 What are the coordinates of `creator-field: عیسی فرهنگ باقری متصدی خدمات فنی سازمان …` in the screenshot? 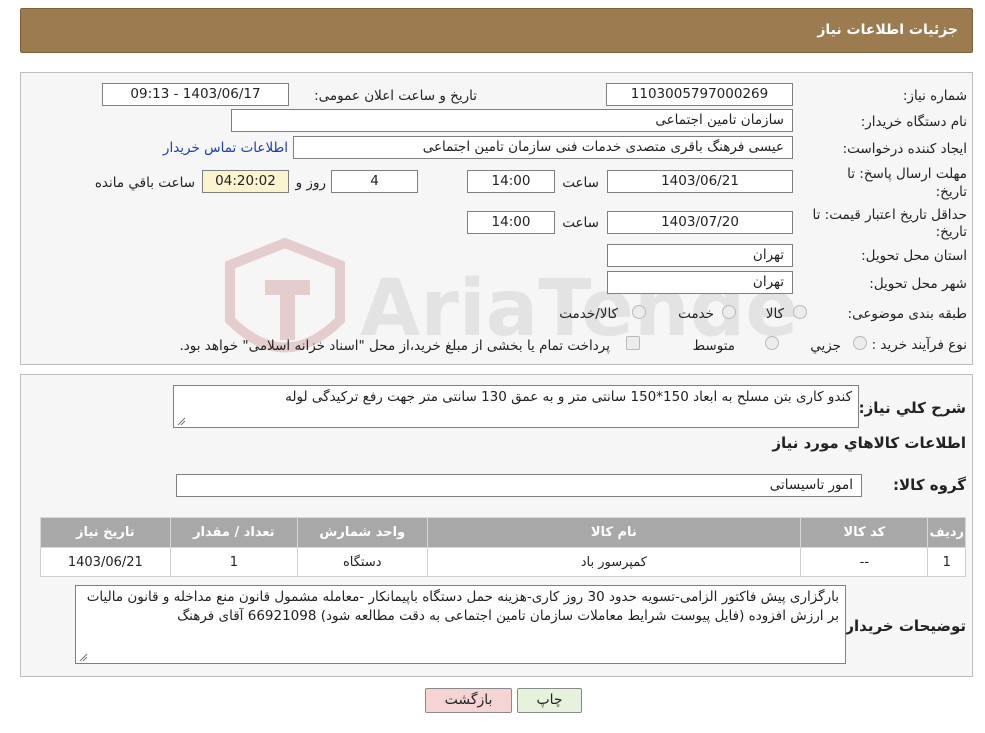 It's located at (543, 147).